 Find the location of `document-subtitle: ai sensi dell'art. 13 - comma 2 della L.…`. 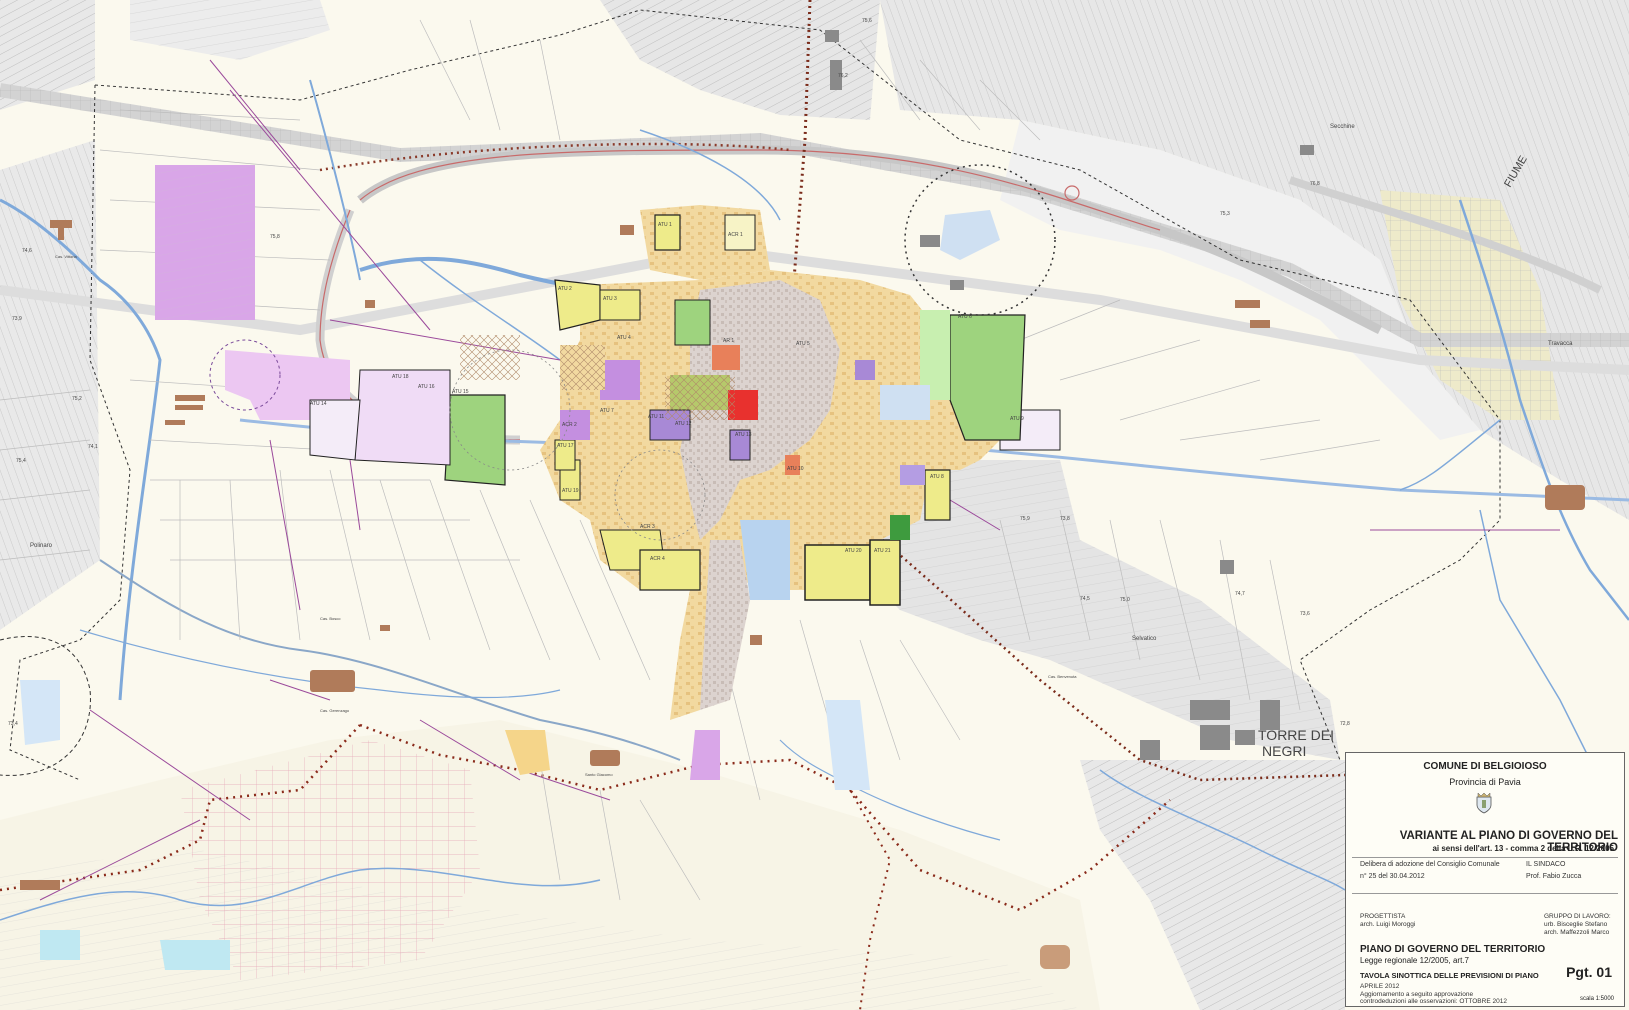

document-subtitle: ai sensi dell'art. 13 - comma 2 della L.… is located at coordinates (1523, 848).